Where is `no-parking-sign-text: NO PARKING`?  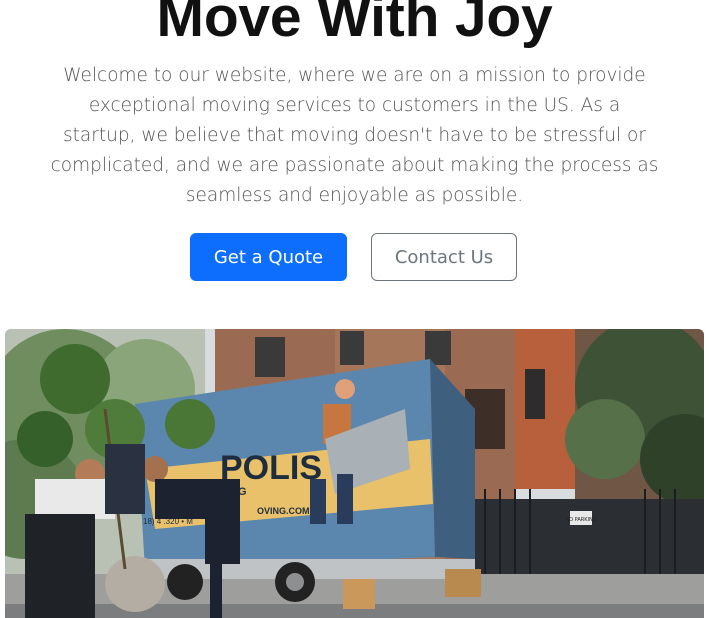
no-parking-sign-text: NO PARKING is located at coordinates (580, 520).